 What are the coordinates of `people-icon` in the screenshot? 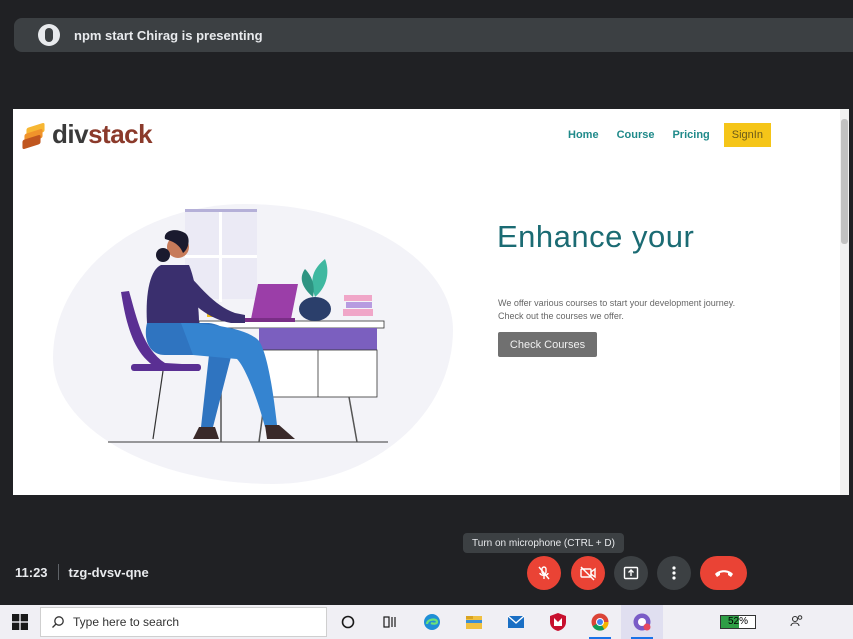 It's located at (797, 621).